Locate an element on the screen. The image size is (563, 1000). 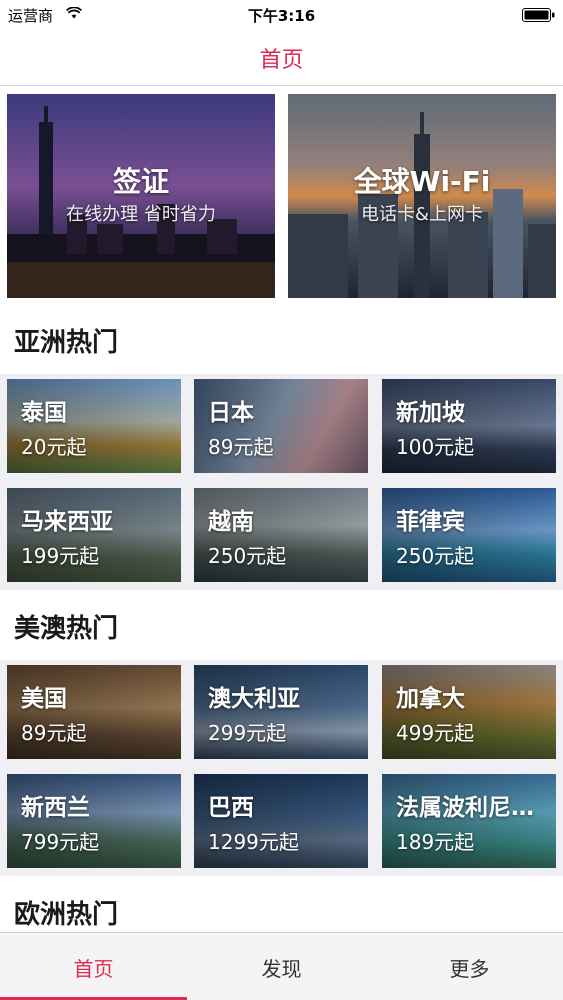
destination-price: 199元起 is located at coordinates (60, 556).